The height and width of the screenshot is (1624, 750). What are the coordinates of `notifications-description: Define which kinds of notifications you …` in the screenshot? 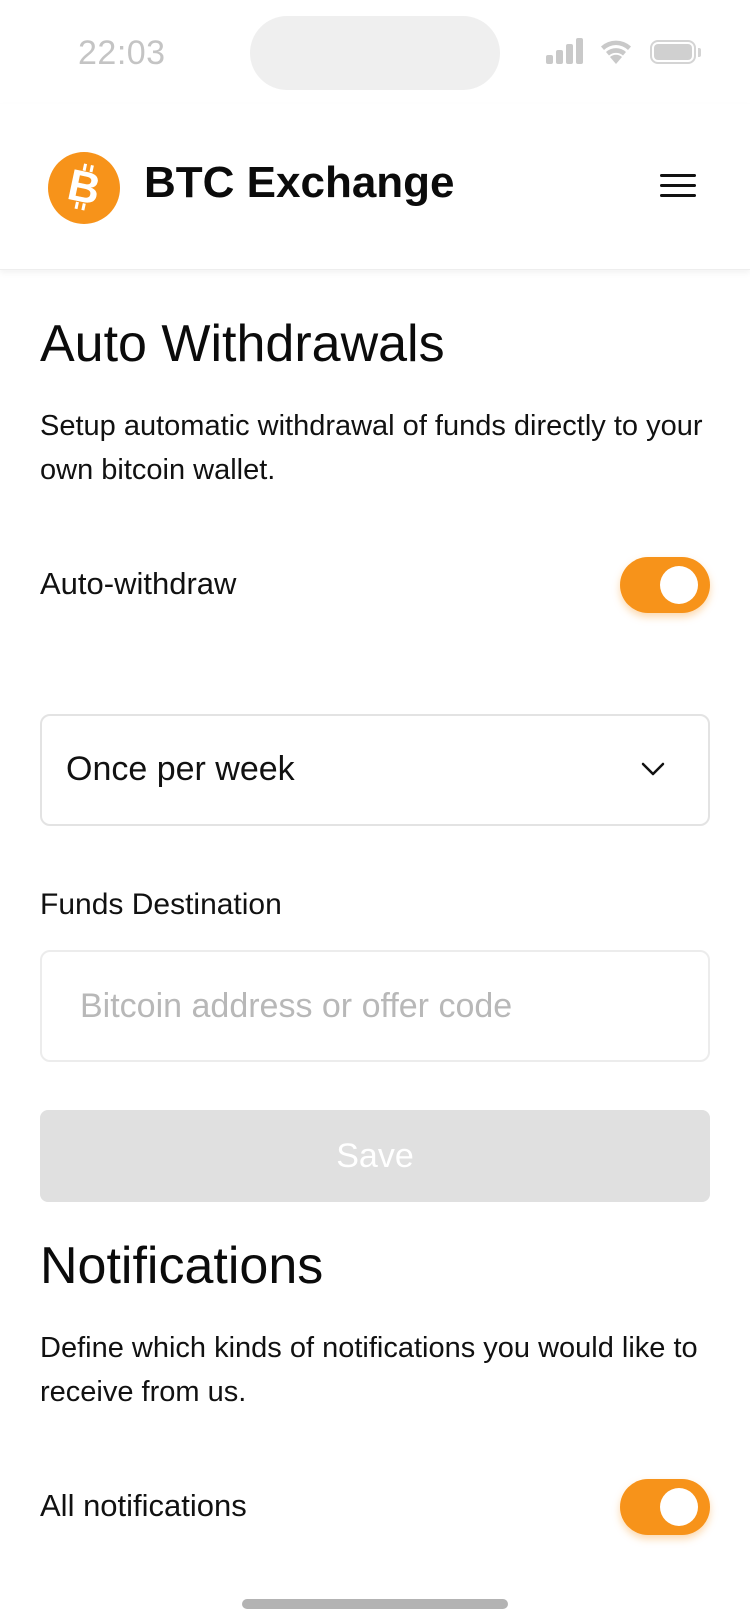 It's located at (369, 1370).